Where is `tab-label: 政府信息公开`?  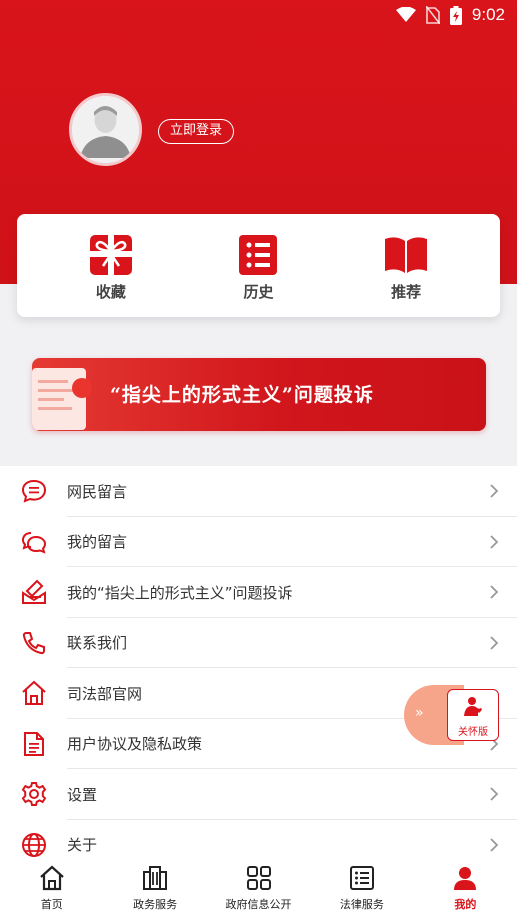
tab-label: 政府信息公开 is located at coordinates (258, 904).